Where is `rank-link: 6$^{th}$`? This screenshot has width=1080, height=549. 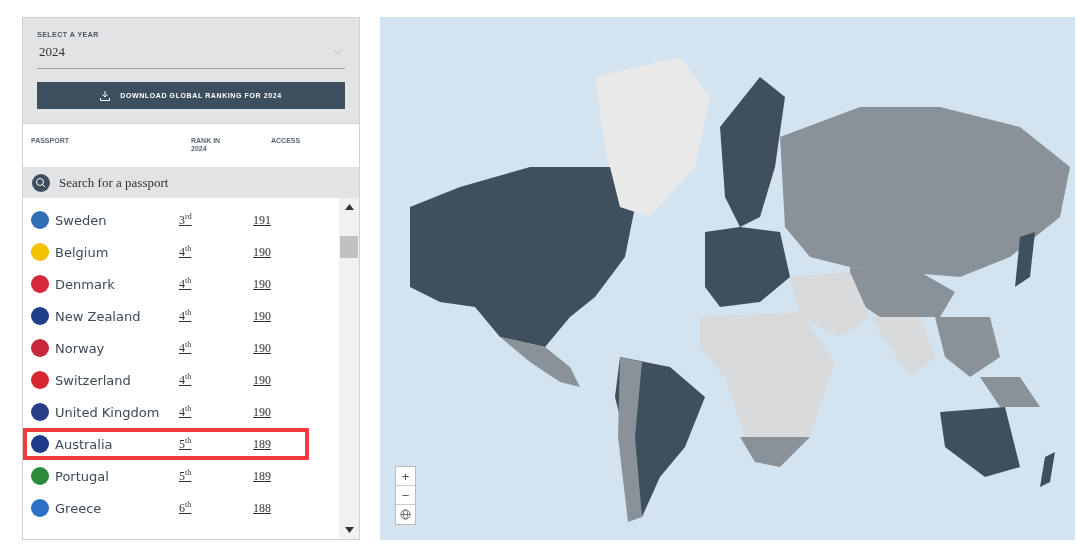 rank-link: 6$^{th}$ is located at coordinates (185, 508).